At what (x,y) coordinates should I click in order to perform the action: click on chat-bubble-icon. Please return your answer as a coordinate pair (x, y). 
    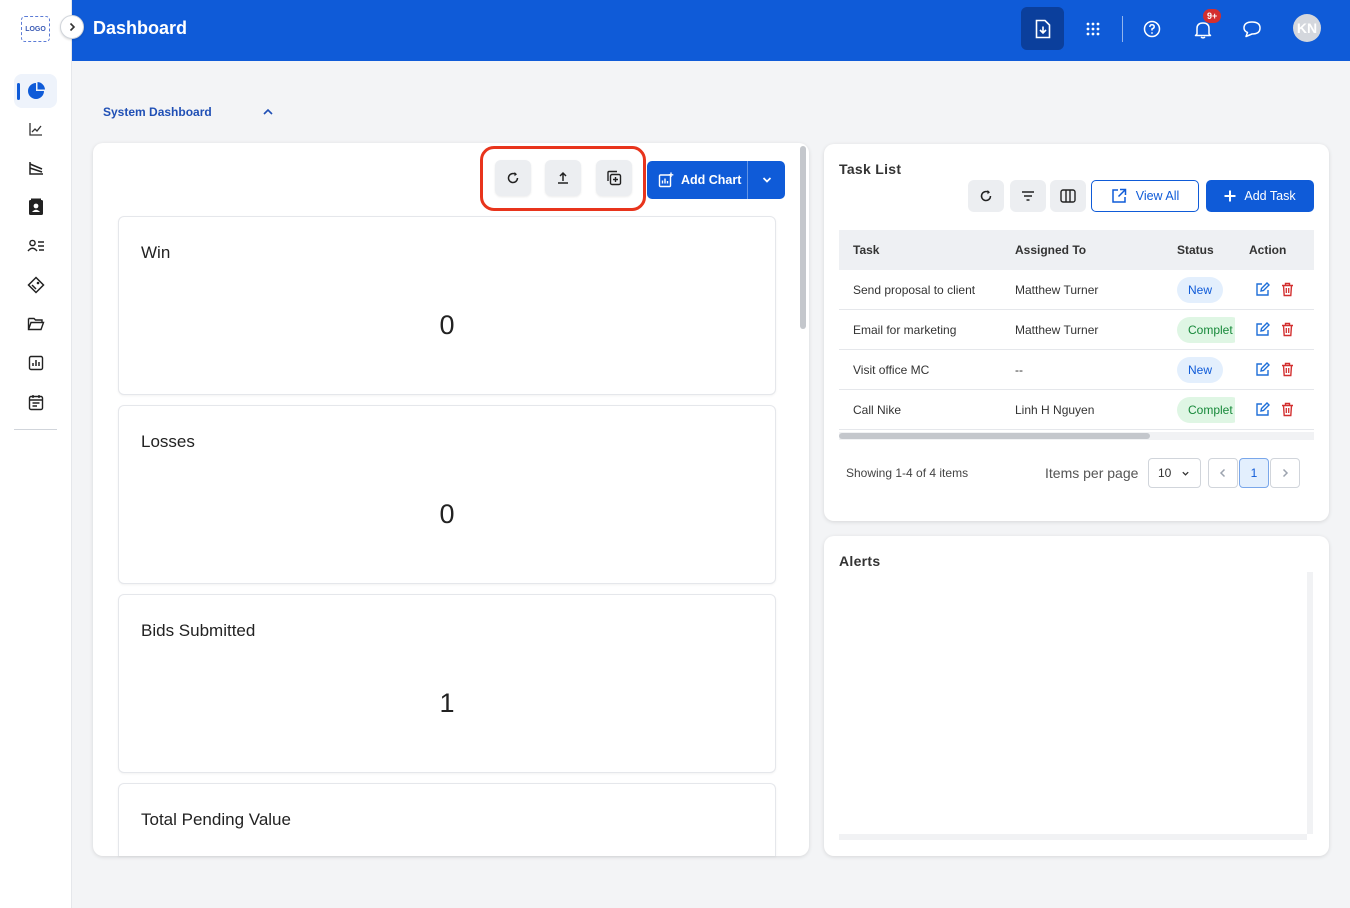
    Looking at the image, I should click on (1252, 29).